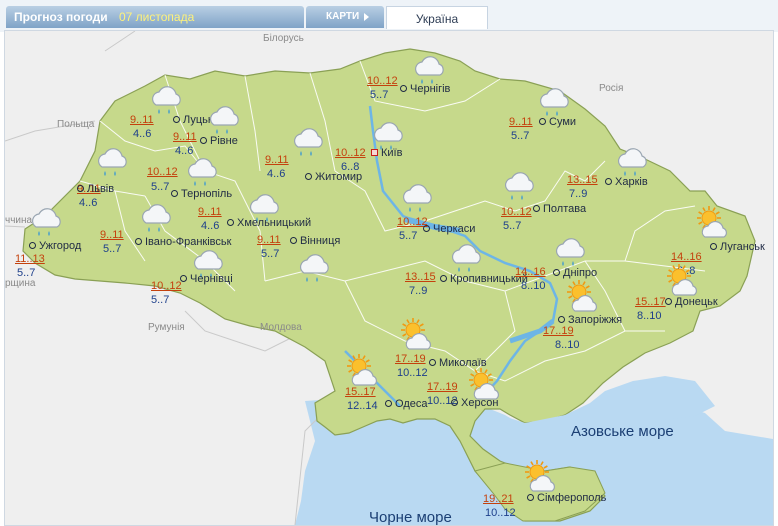 The image size is (778, 526). I want to click on city-label: Чернігів, so click(425, 89).